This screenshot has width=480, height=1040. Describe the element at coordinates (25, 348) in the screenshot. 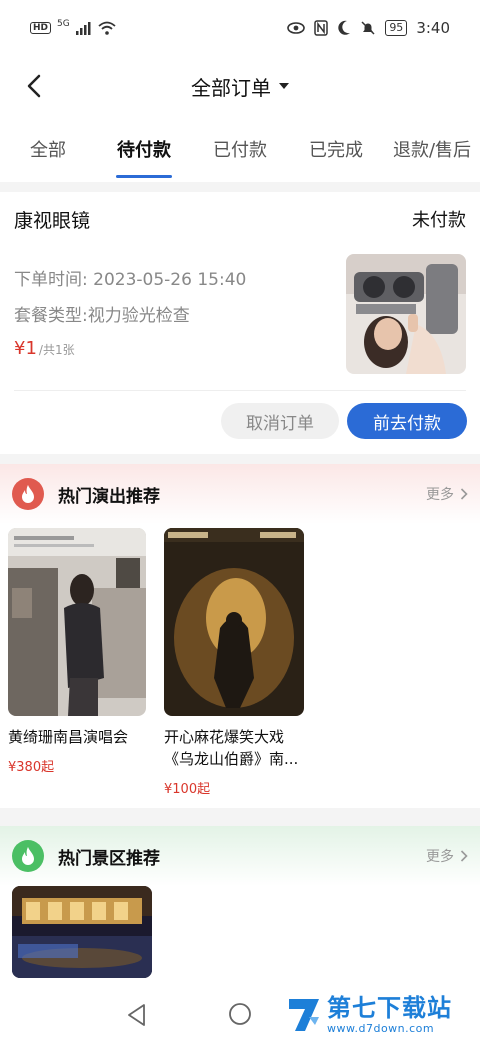

I see `price-value: ¥1` at that location.